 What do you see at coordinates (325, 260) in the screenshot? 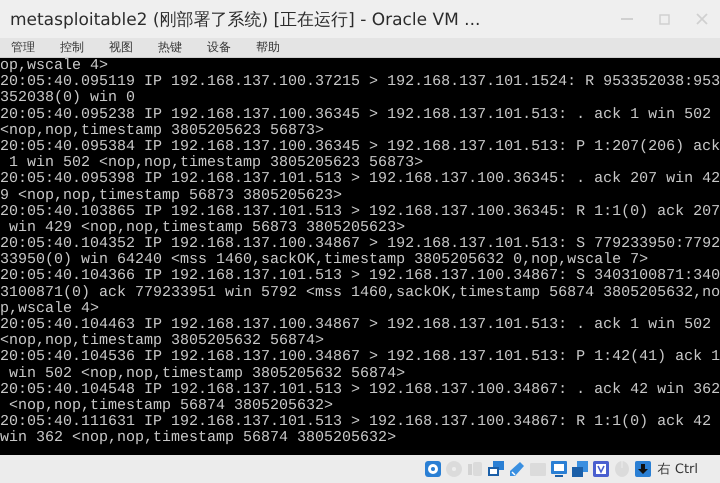
I see `console-line: 33950(0) win 64240 <mss 1460,sackOK,timestamp 3805205632 0,nop,wscale 7>` at bounding box center [325, 260].